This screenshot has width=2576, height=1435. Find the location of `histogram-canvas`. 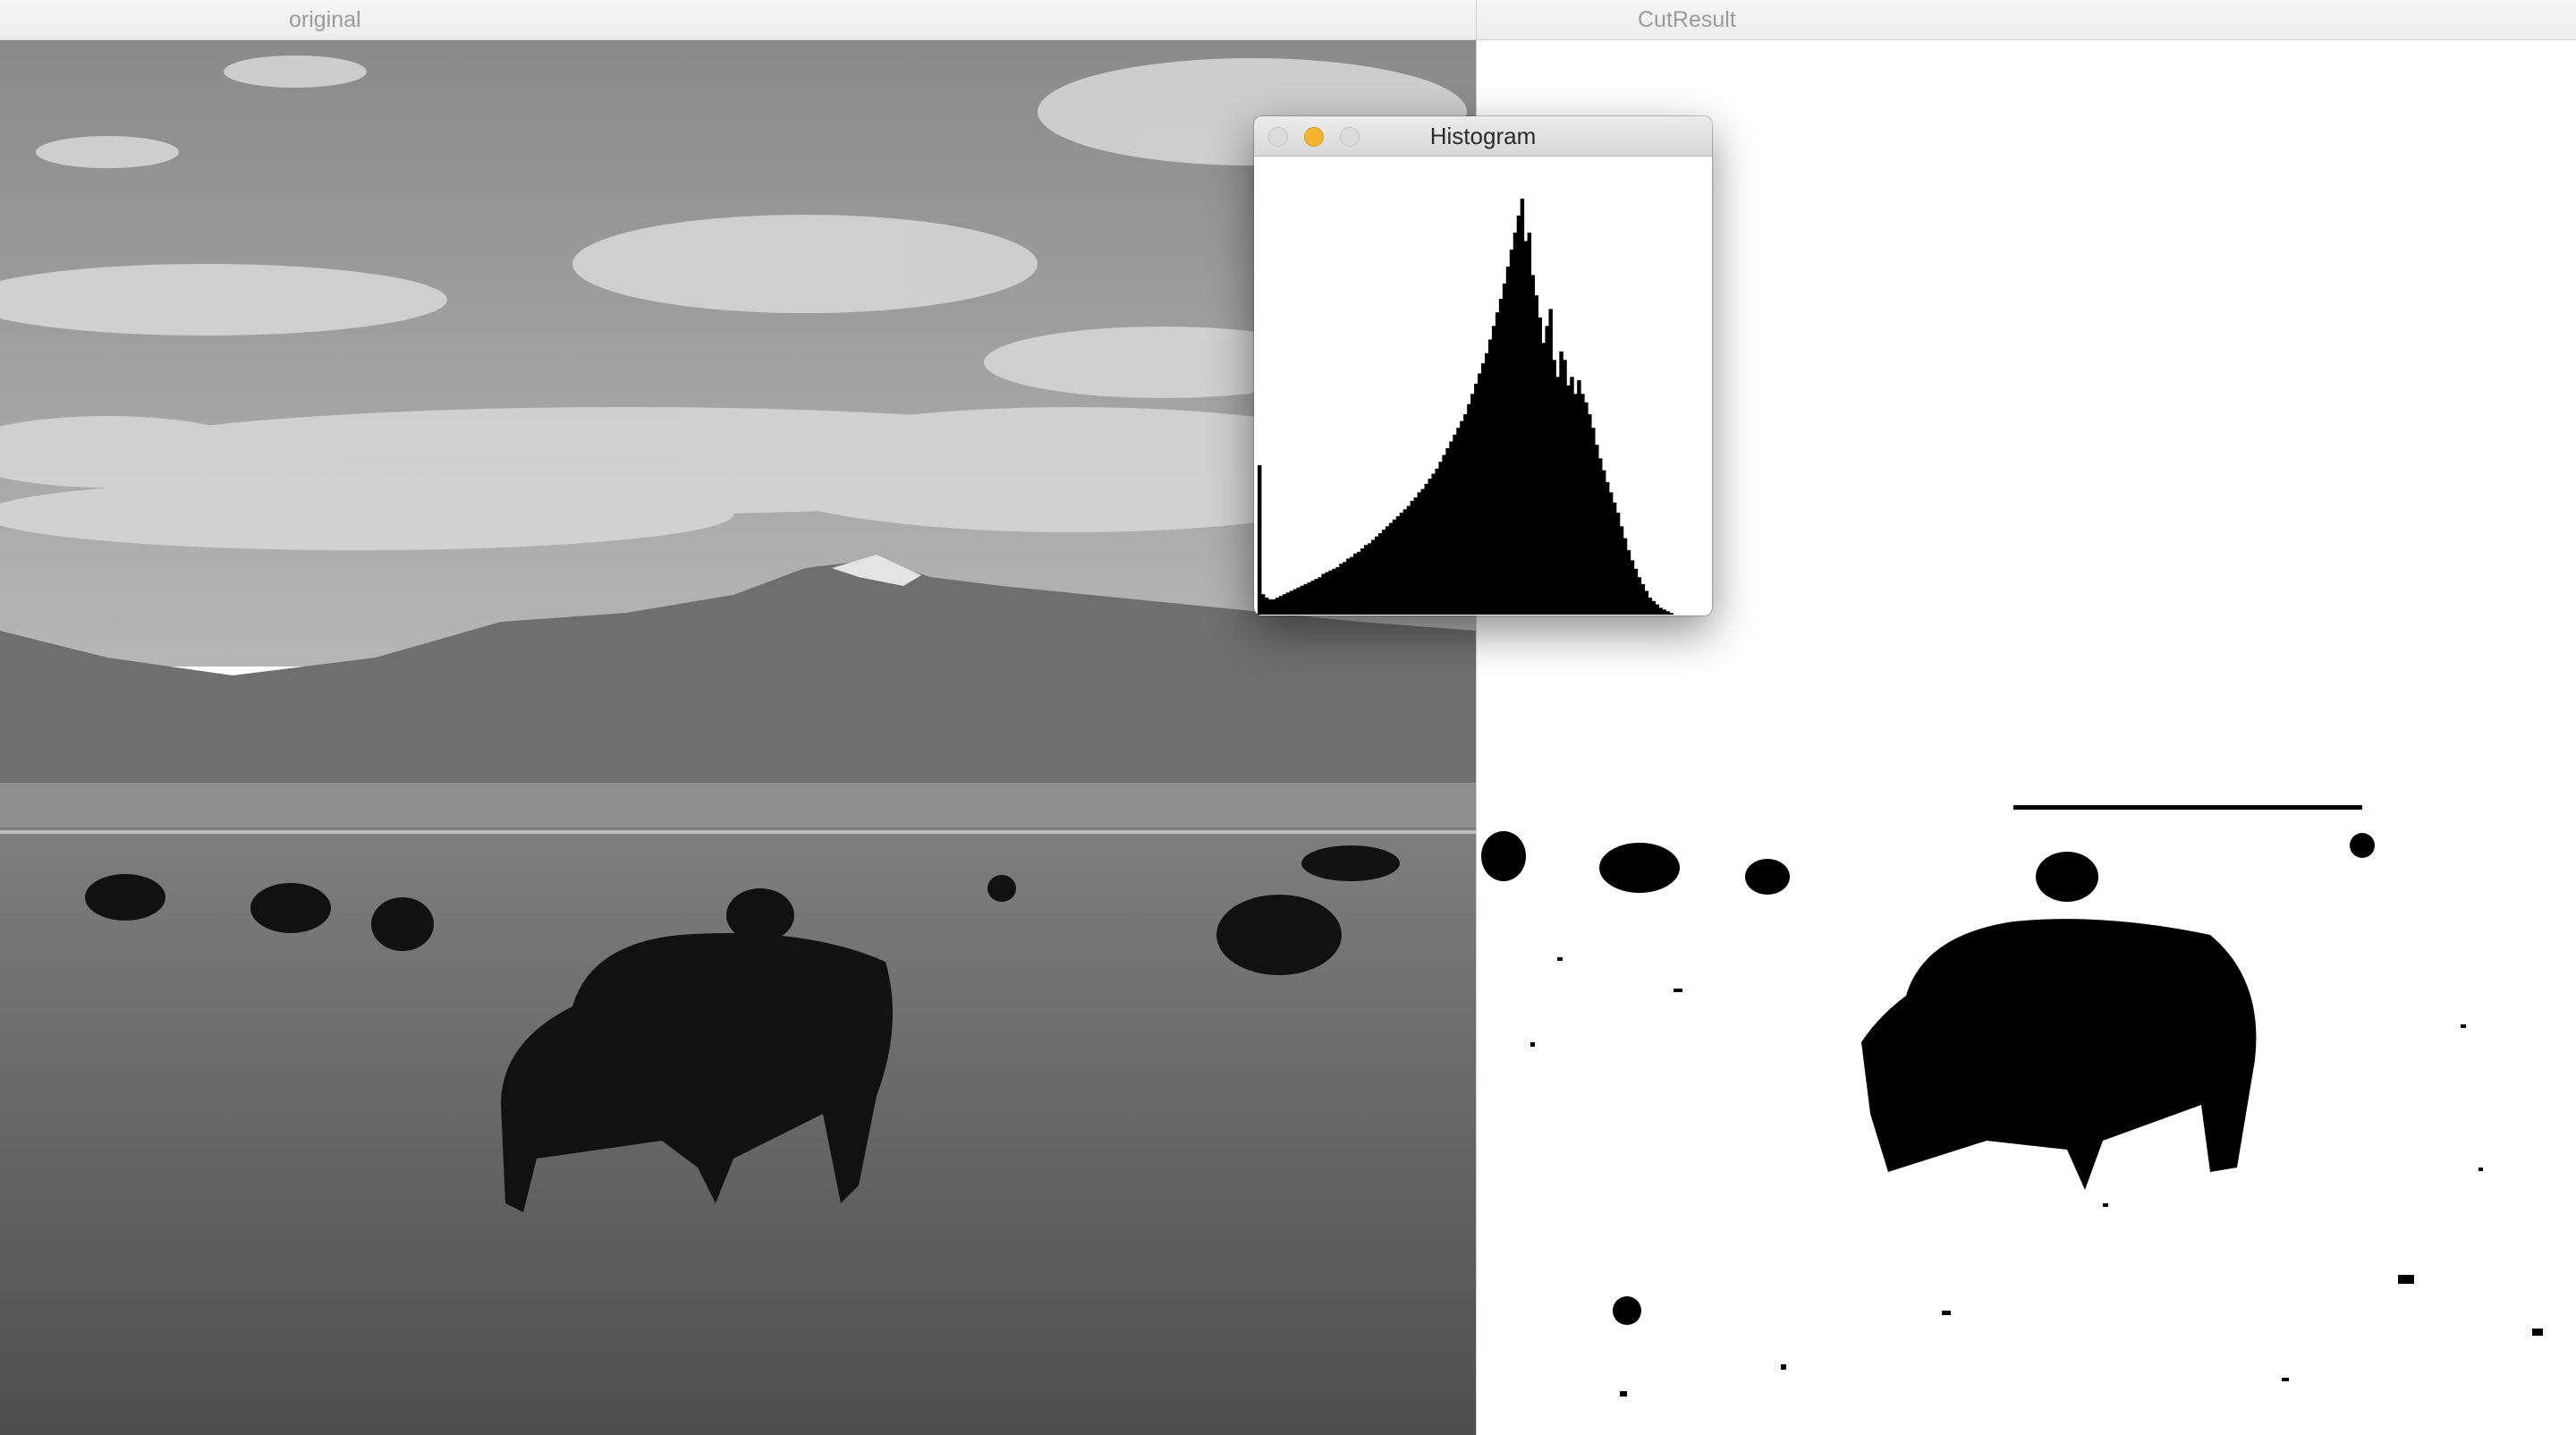

histogram-canvas is located at coordinates (1483, 386).